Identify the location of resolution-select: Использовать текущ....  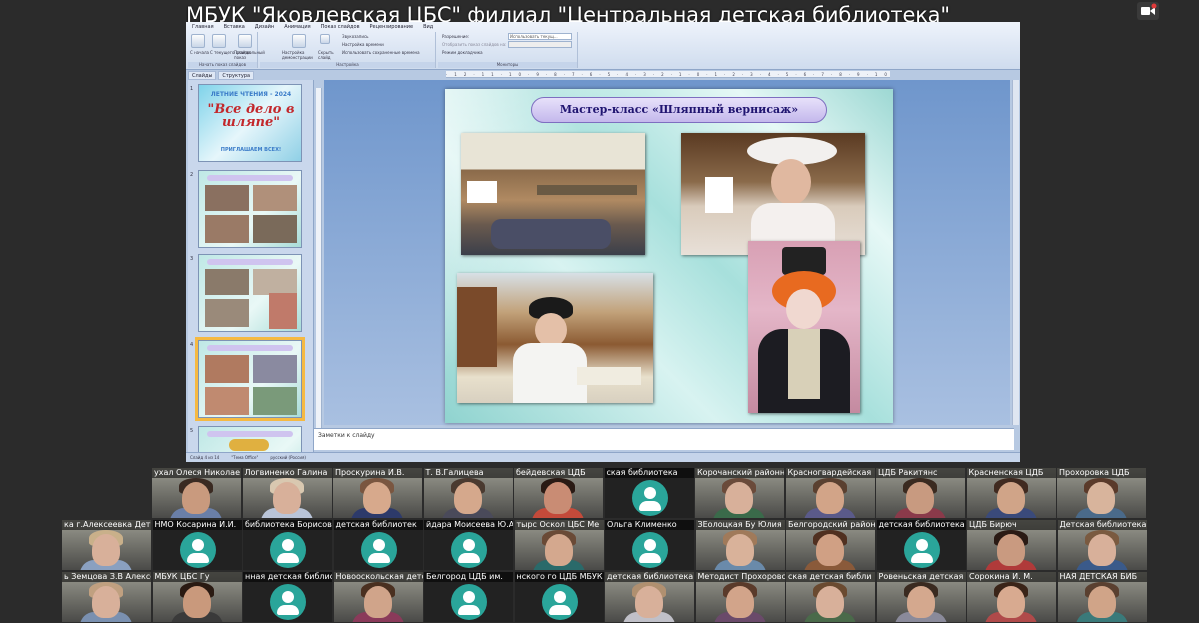
(540, 36).